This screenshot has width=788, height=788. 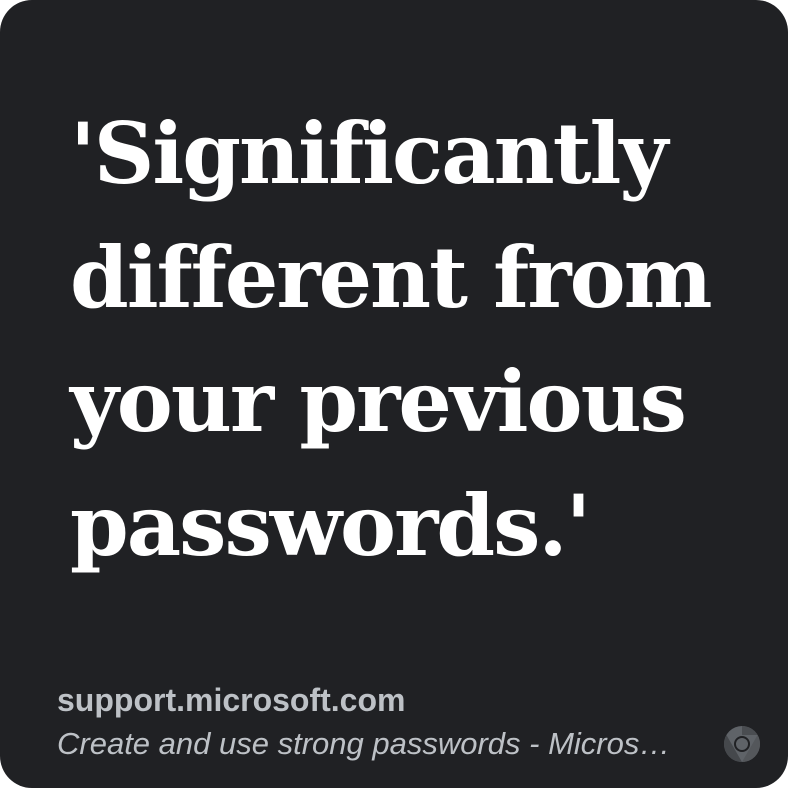 What do you see at coordinates (742, 744) in the screenshot?
I see `chrome-icon` at bounding box center [742, 744].